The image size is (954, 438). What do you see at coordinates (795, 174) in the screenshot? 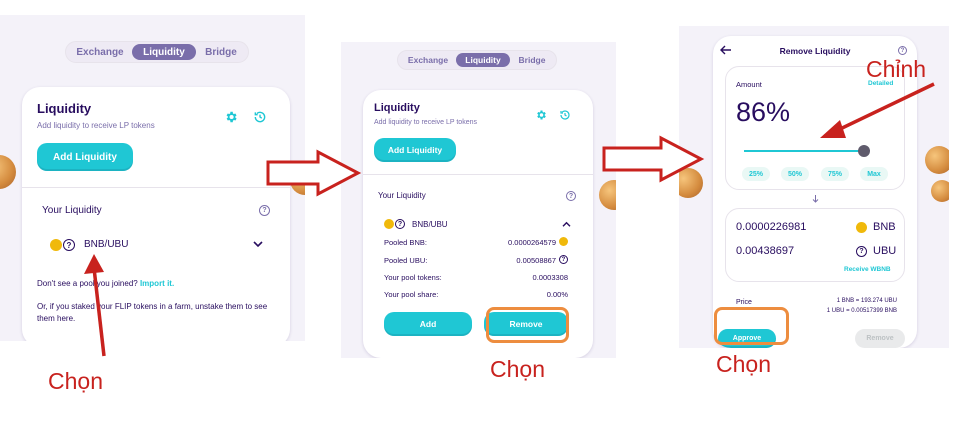
I see `chip-50: 50%` at bounding box center [795, 174].